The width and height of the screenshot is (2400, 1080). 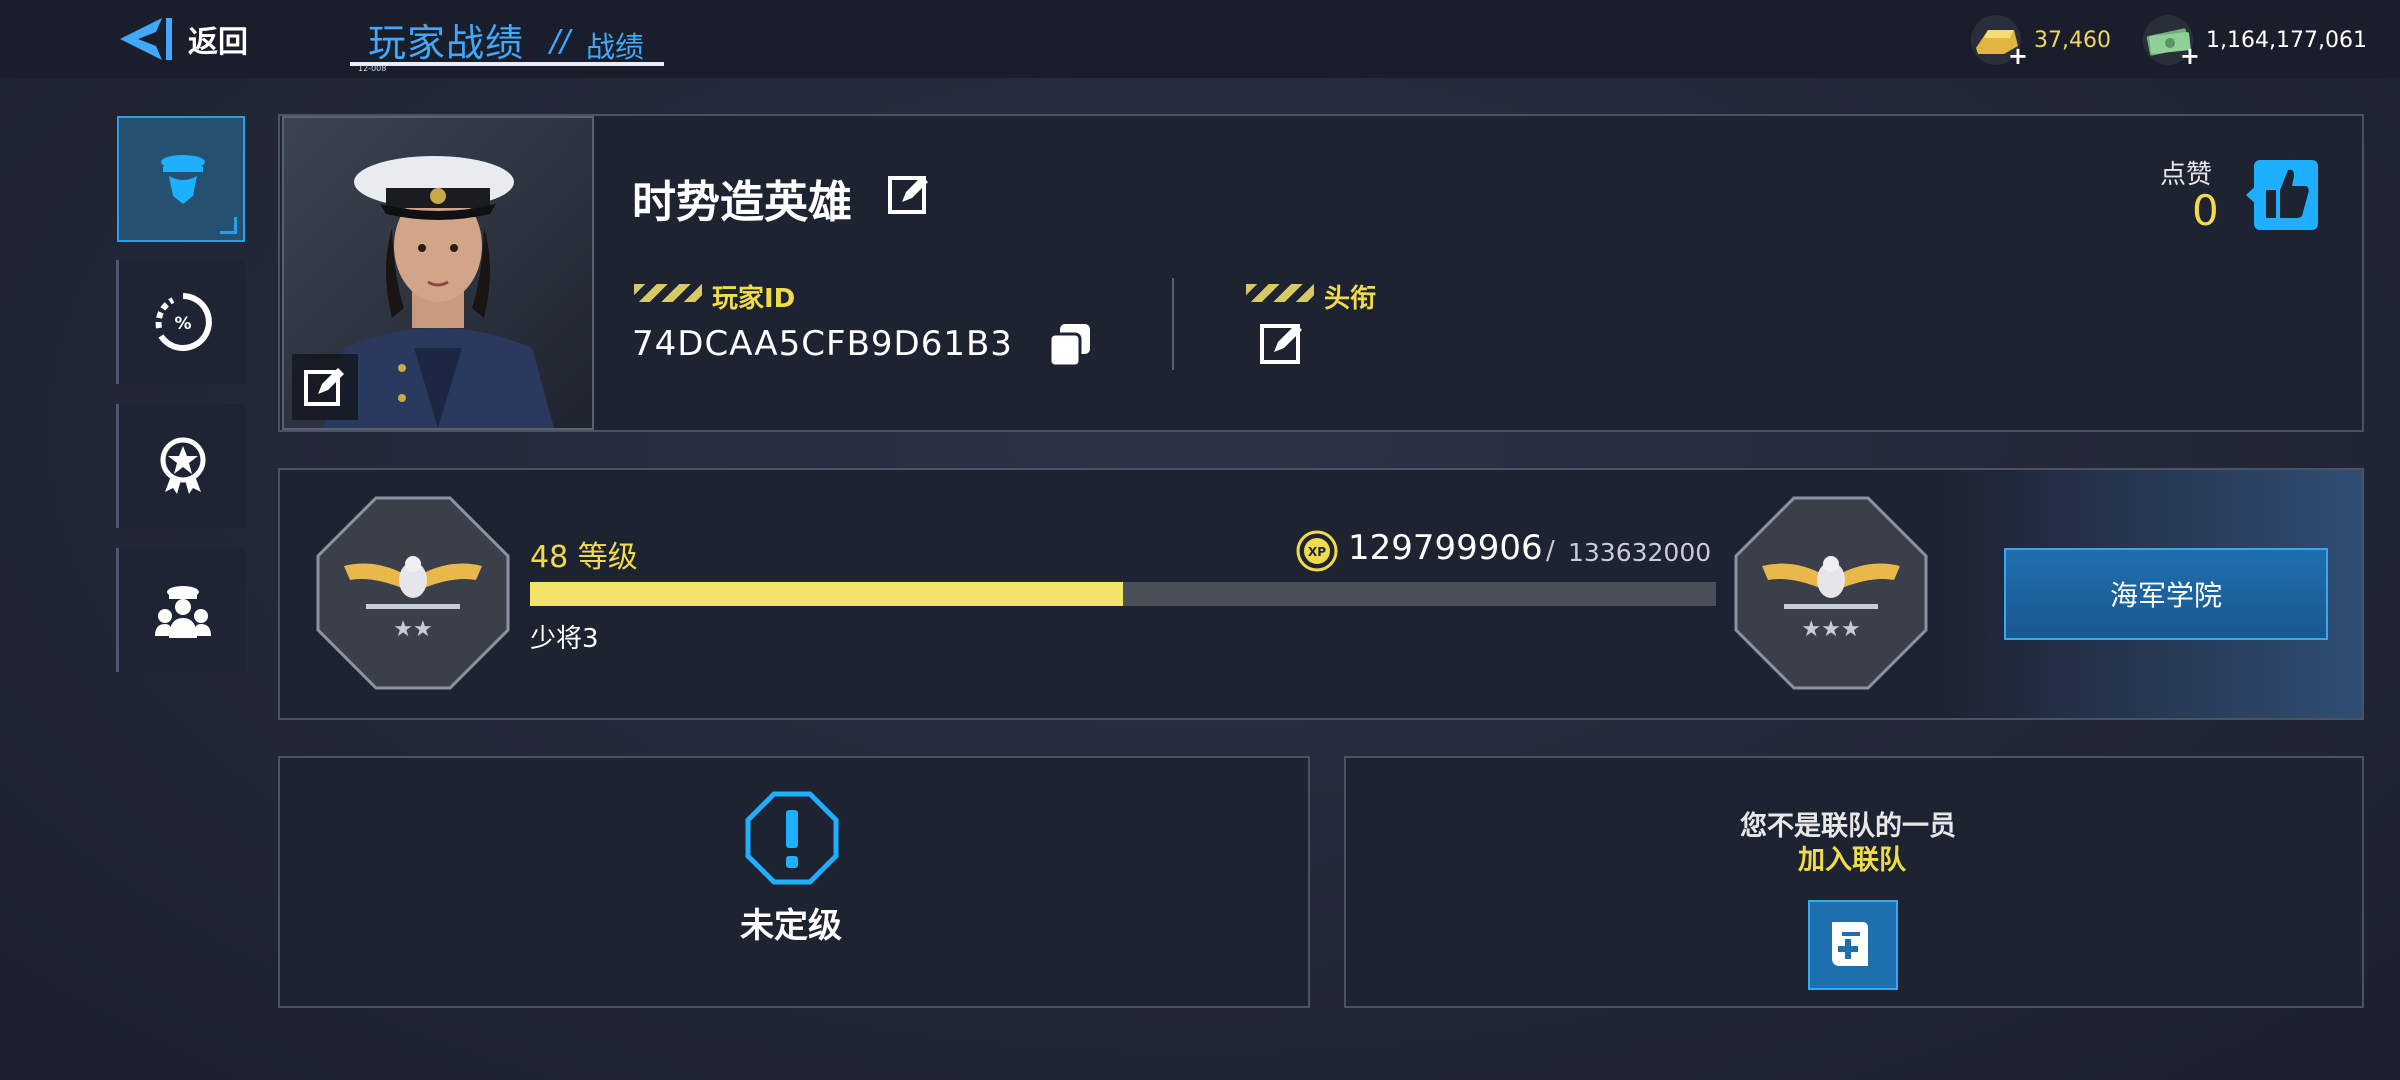 What do you see at coordinates (1640, 552) in the screenshot?
I see `xp-max: 133632000` at bounding box center [1640, 552].